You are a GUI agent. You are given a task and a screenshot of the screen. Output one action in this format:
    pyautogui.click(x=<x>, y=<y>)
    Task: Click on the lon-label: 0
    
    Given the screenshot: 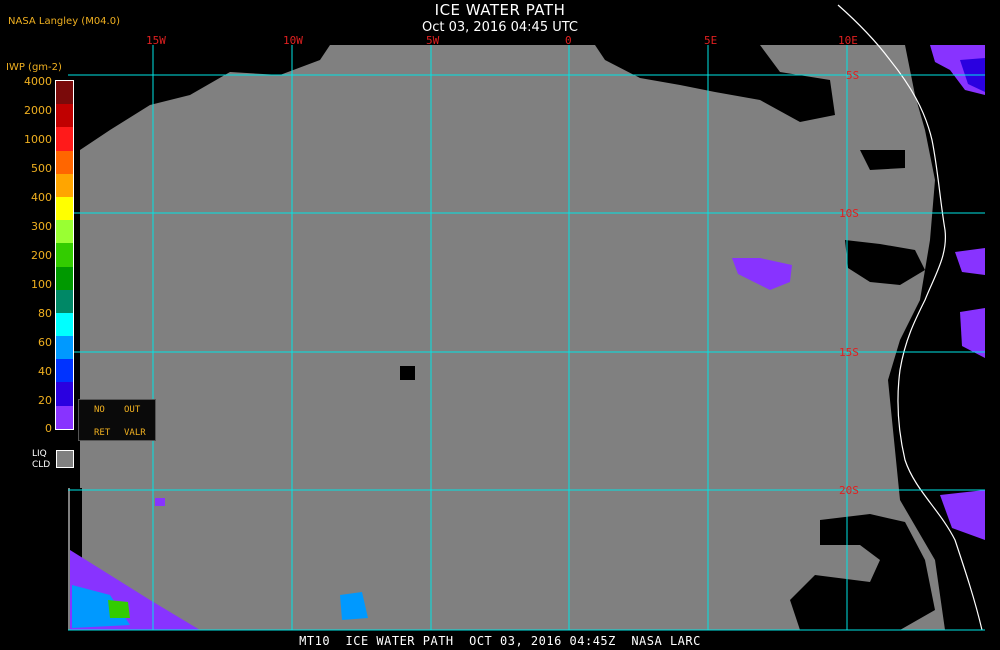 What is the action you would take?
    pyautogui.click(x=568, y=40)
    